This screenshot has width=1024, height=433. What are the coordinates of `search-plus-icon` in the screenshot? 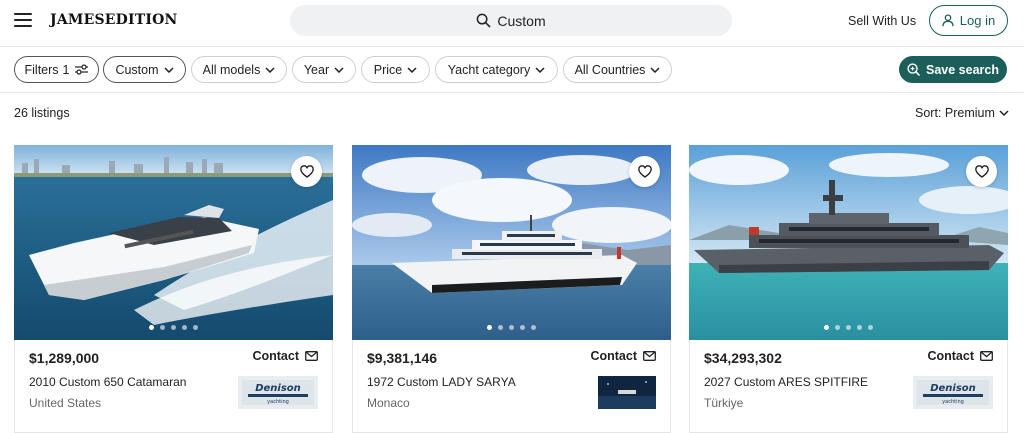 It's located at (913, 69).